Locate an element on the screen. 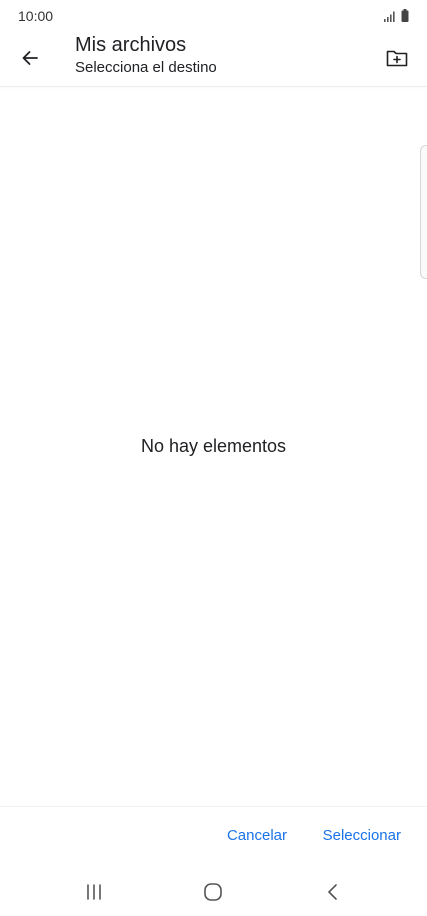 Image resolution: width=427 pixels, height=916 pixels. back-icon is located at coordinates (332, 892).